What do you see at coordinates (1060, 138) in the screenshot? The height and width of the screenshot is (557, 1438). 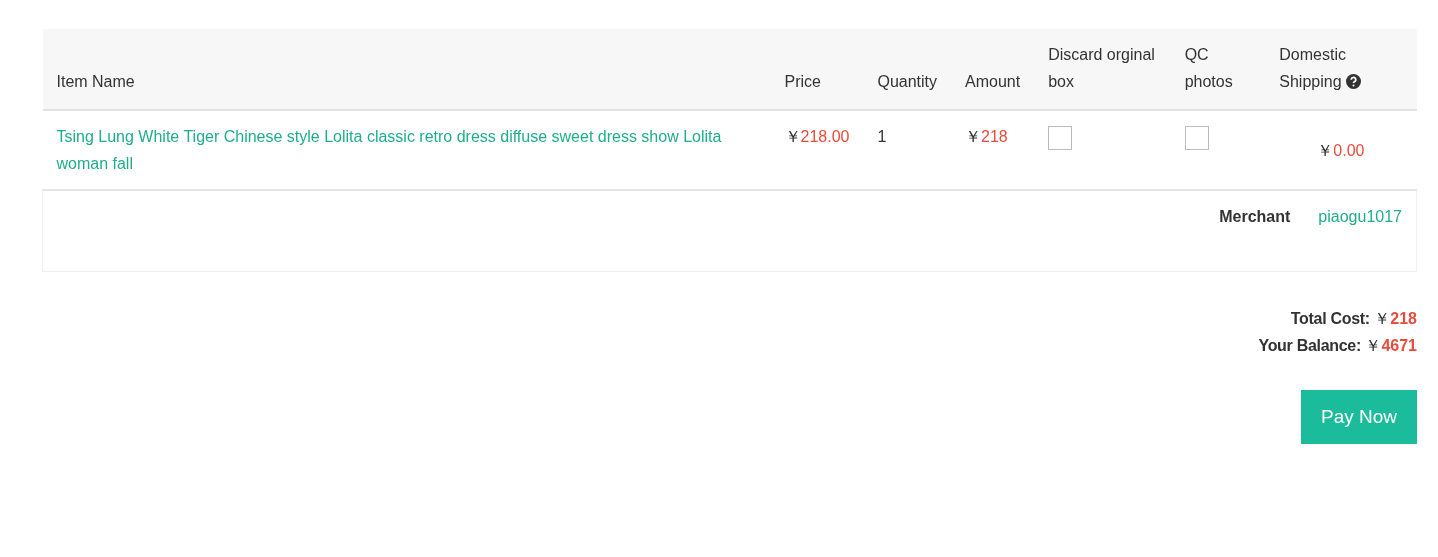 I see `discard-box-checkbox` at bounding box center [1060, 138].